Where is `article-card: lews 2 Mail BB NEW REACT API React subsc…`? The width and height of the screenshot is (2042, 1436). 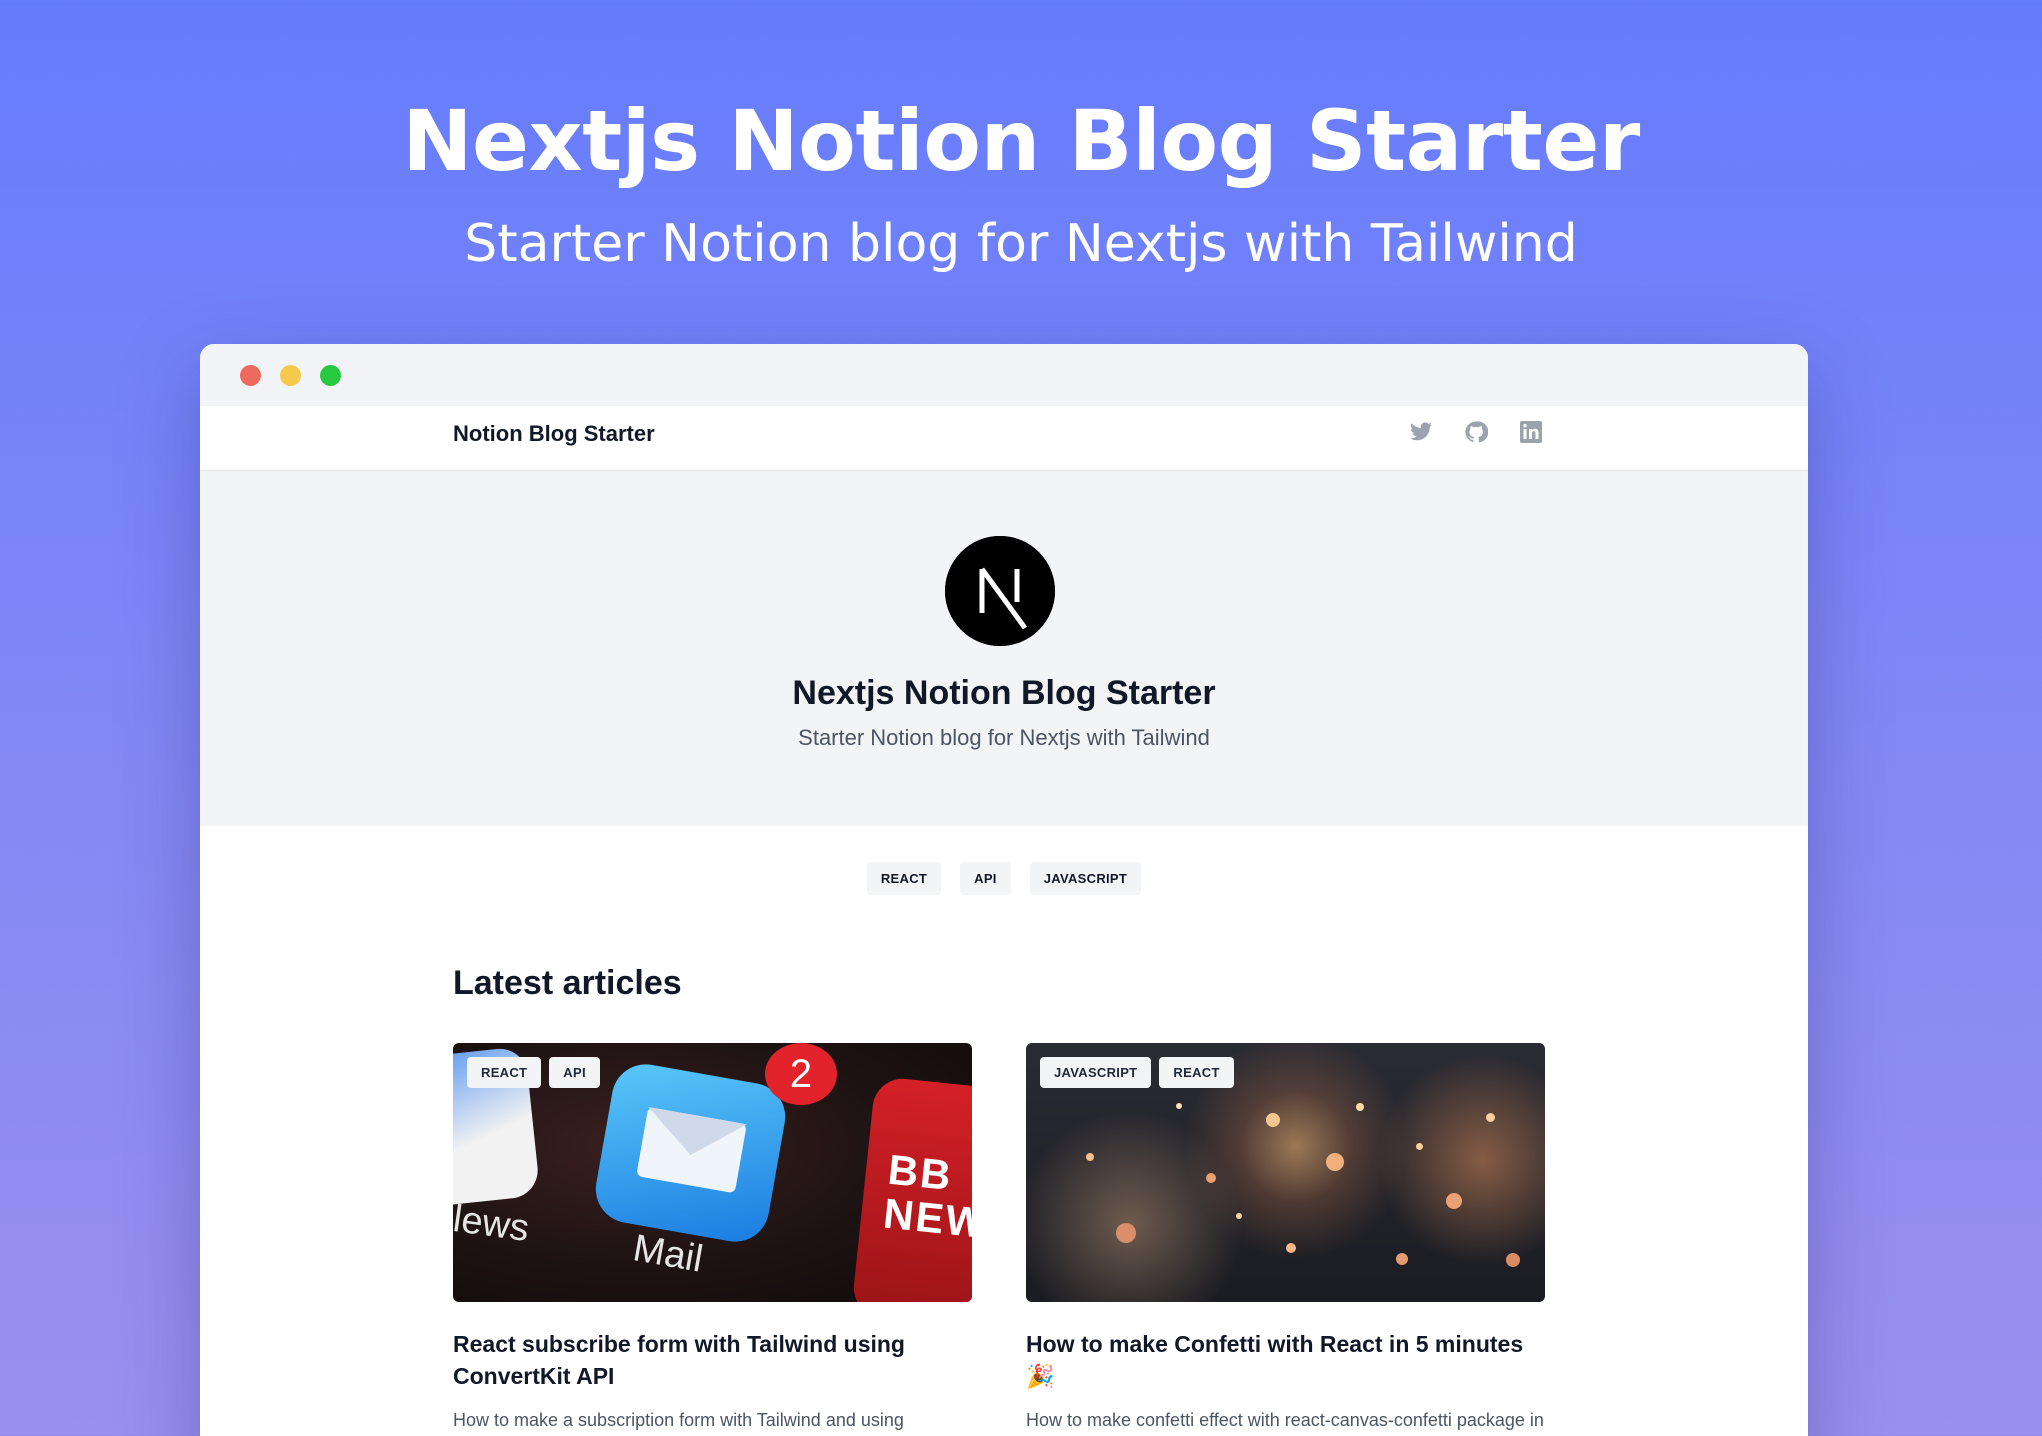 article-card: lews 2 Mail BB NEW REACT API React subsc… is located at coordinates (712, 1238).